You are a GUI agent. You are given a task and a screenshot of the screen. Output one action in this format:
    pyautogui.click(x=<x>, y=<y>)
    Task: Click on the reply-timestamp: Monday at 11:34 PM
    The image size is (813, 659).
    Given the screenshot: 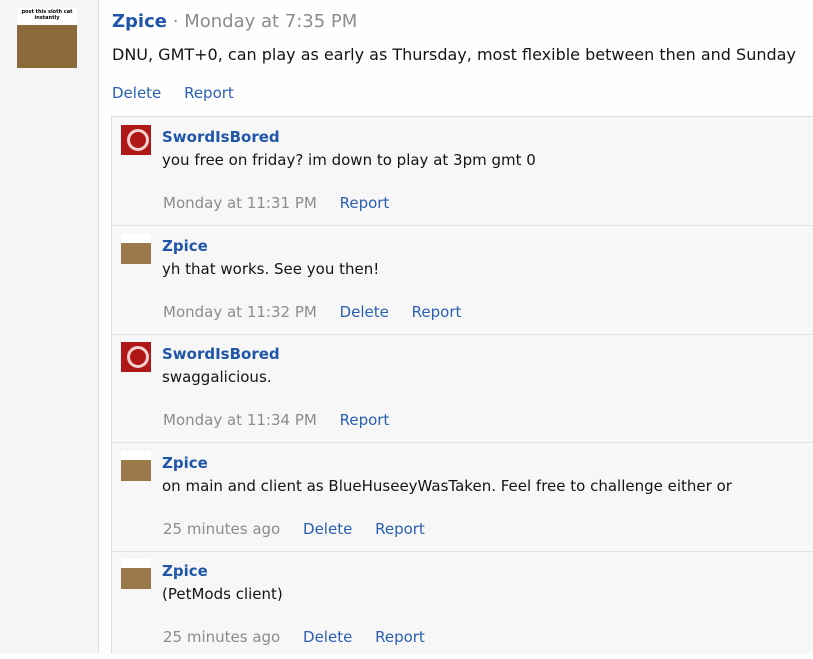 What is the action you would take?
    pyautogui.click(x=240, y=420)
    